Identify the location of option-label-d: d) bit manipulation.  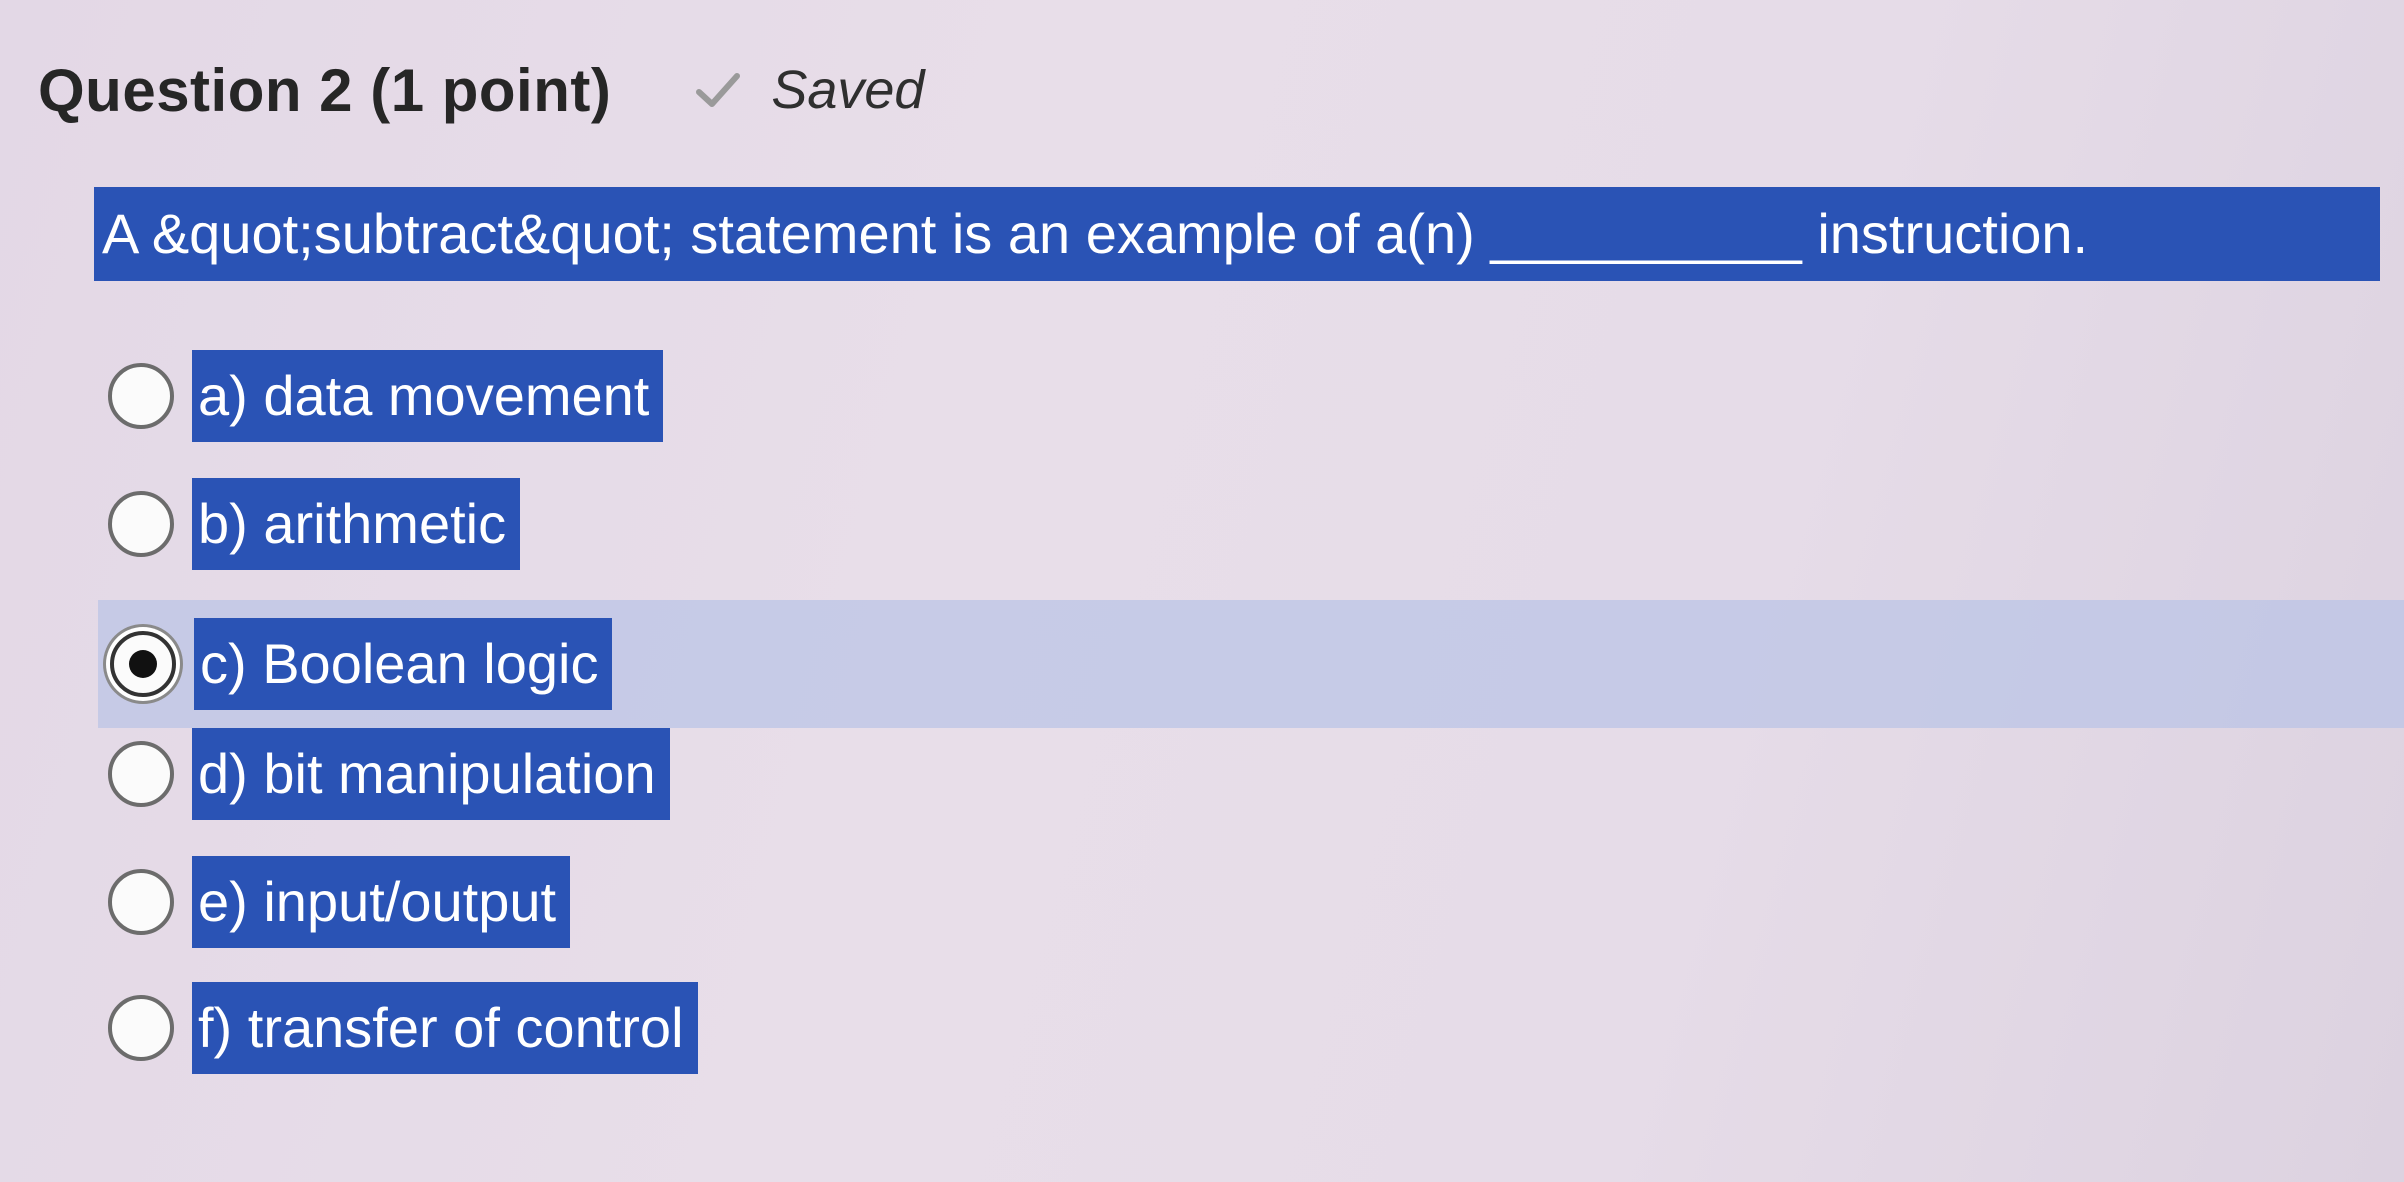
(431, 774).